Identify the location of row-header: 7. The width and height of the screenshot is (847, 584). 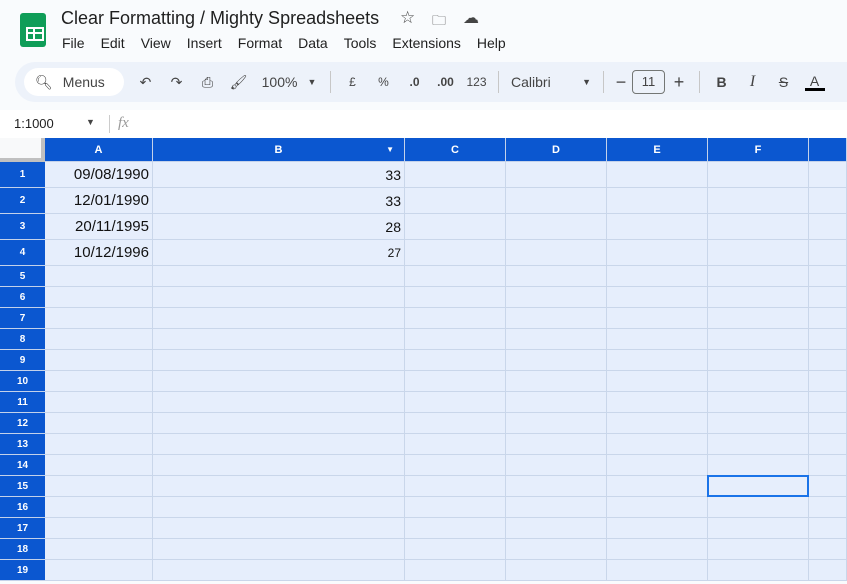
(22, 318).